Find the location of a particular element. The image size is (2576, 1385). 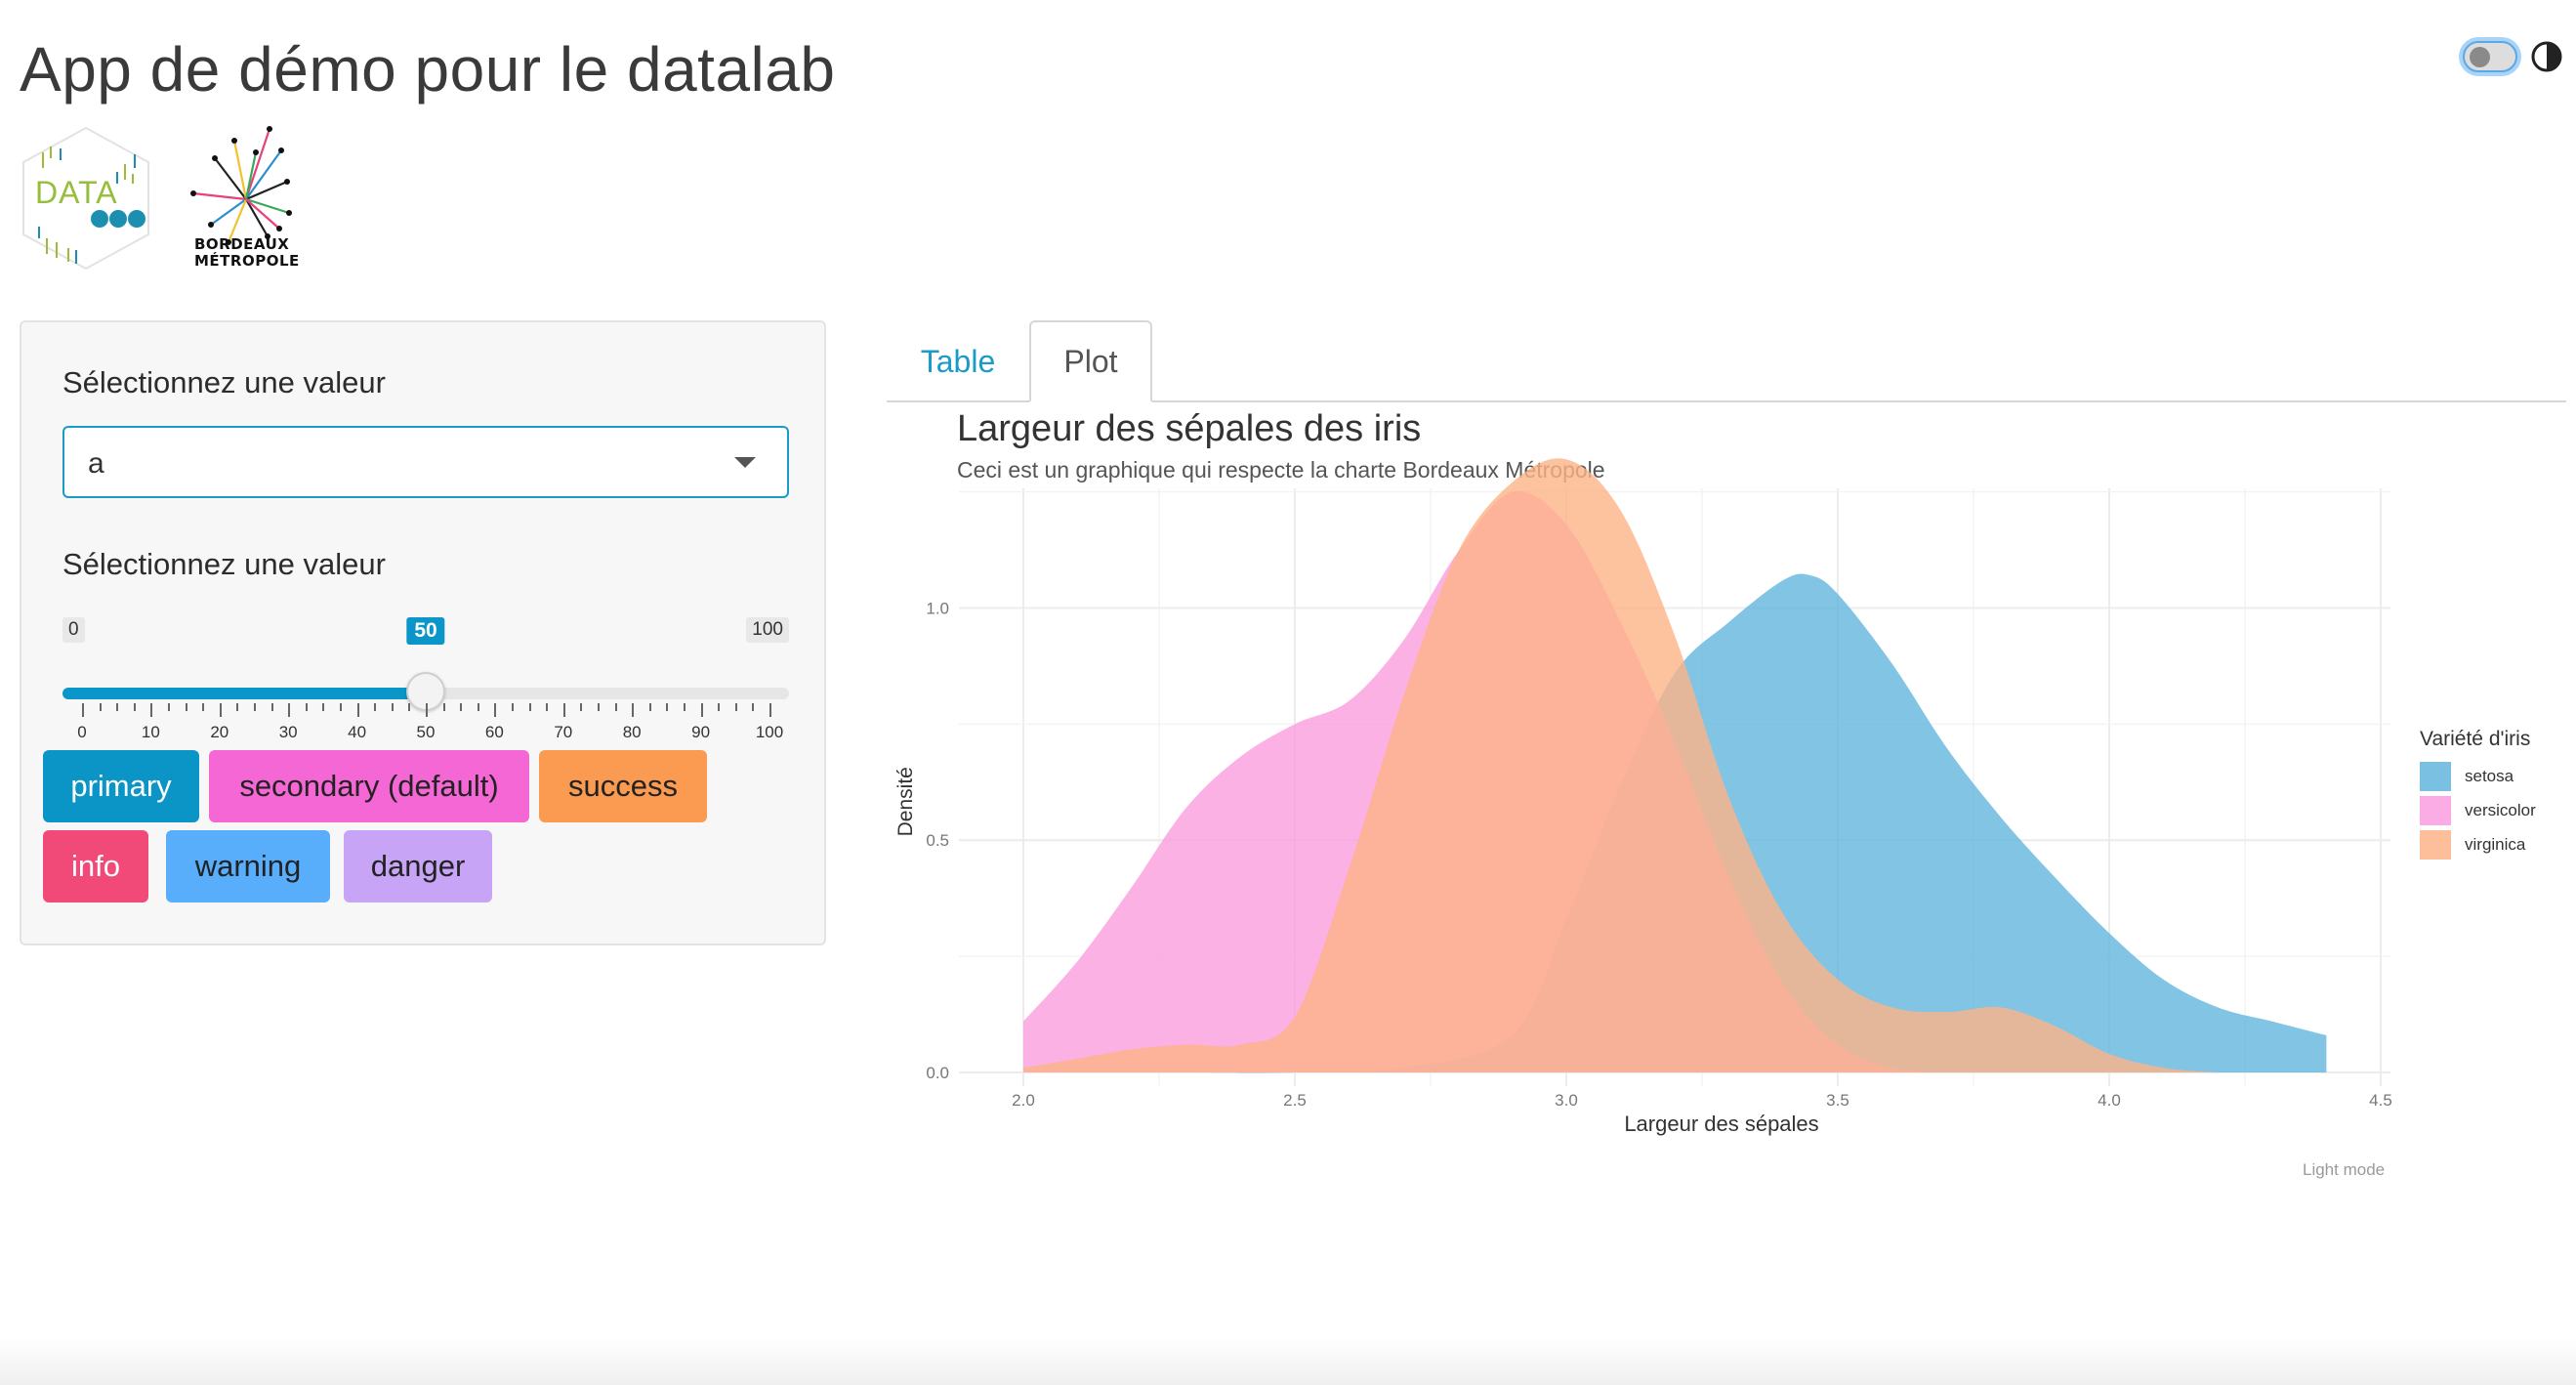

legend-title: Variété d'iris is located at coordinates (2475, 739).